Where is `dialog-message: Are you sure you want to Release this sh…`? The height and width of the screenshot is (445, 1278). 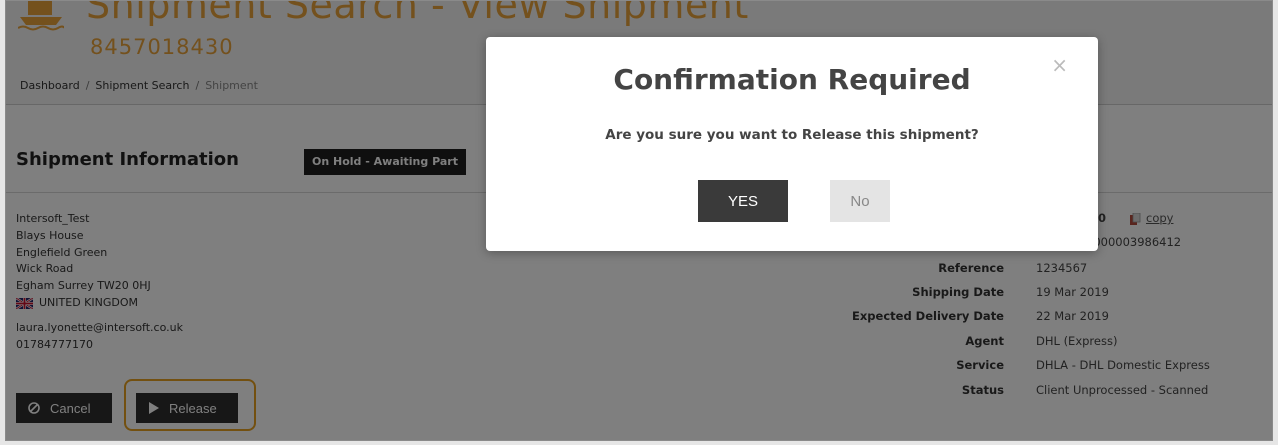 dialog-message: Are you sure you want to Release this sh… is located at coordinates (792, 135).